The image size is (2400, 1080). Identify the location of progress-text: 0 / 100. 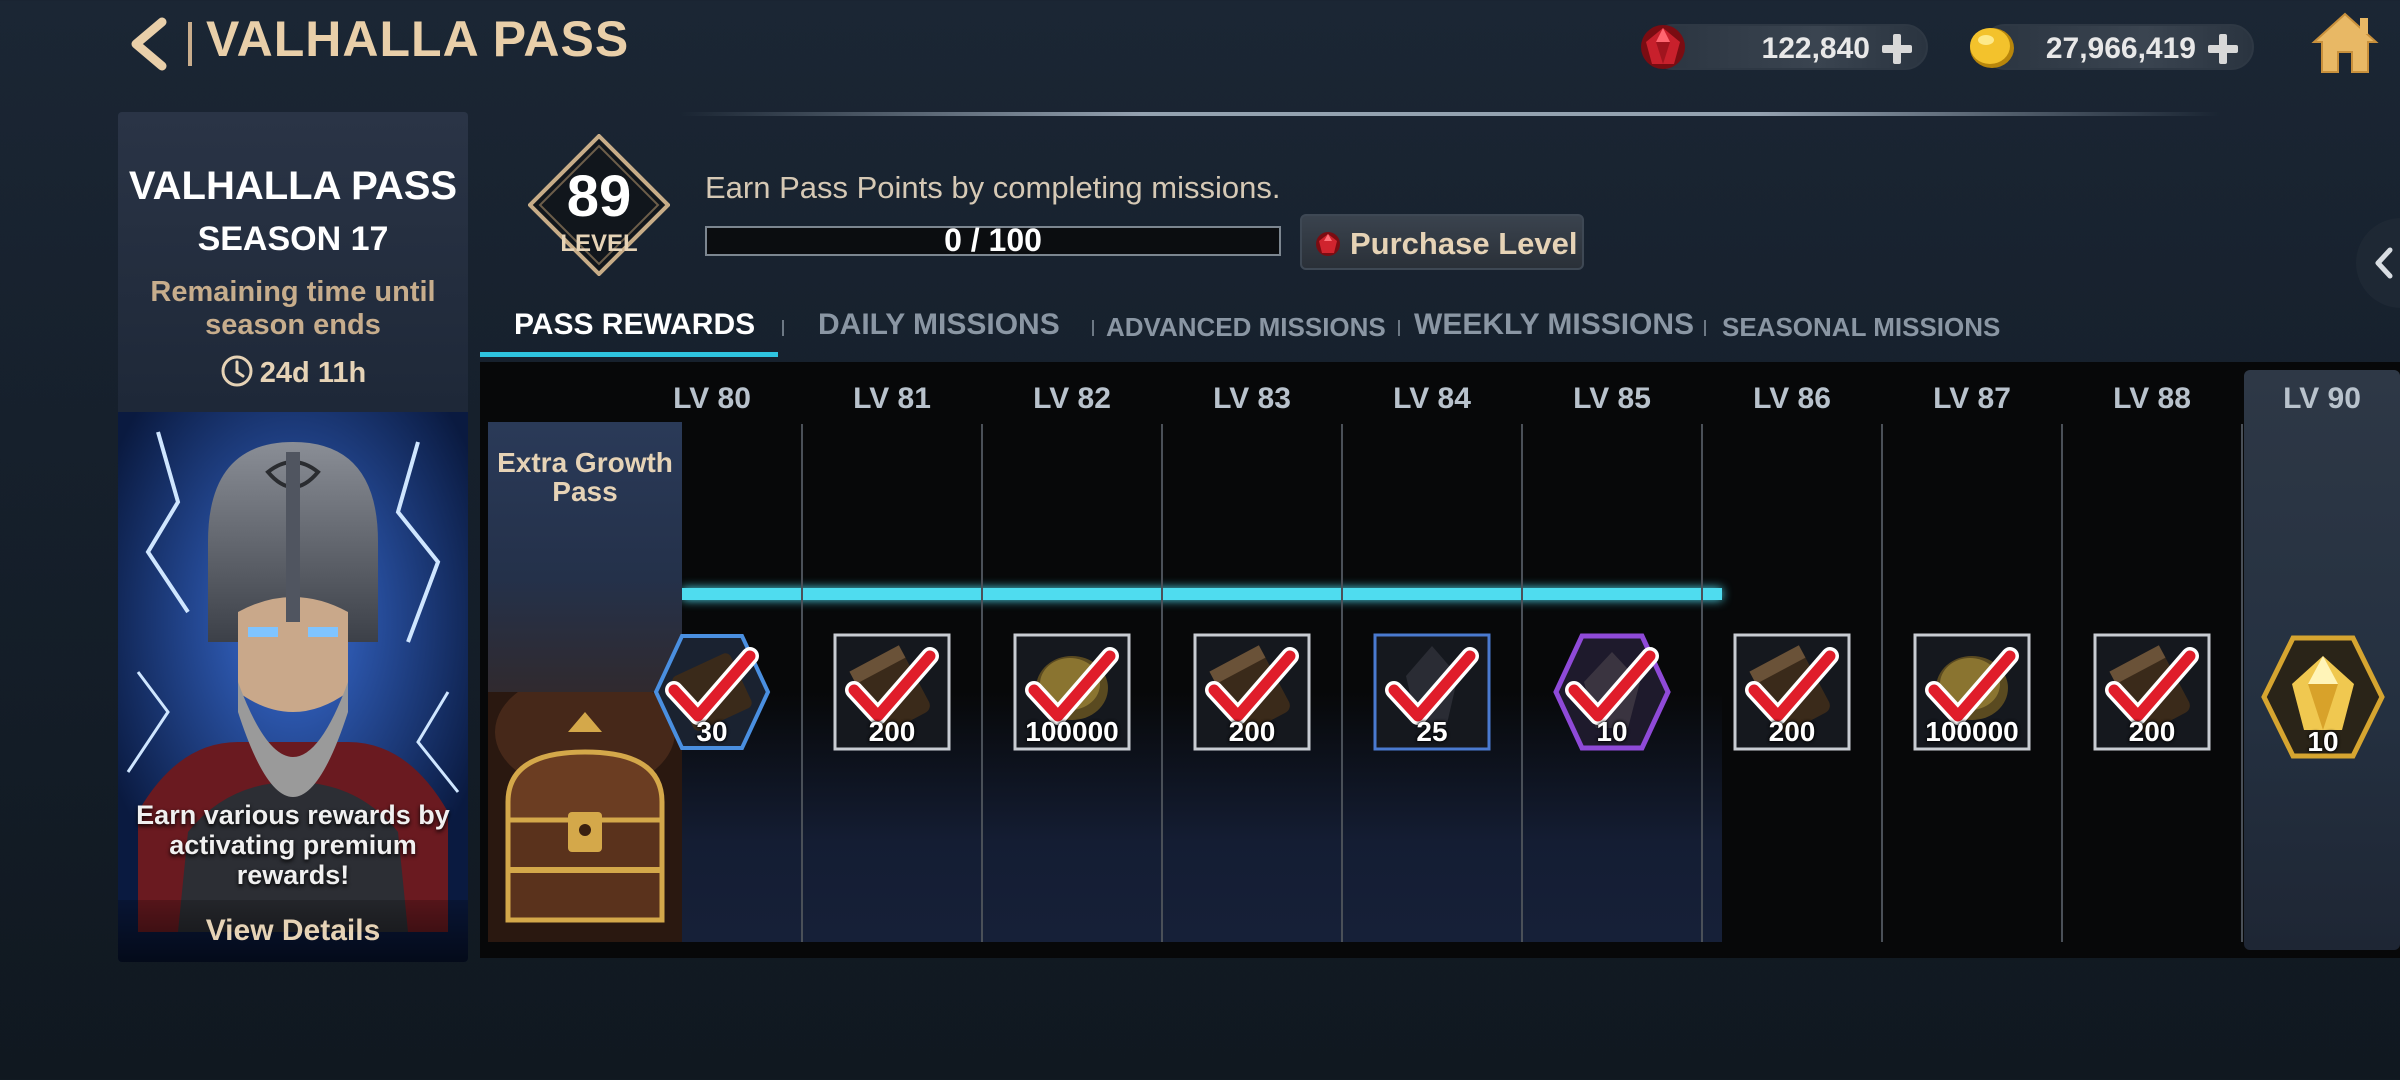
(993, 240).